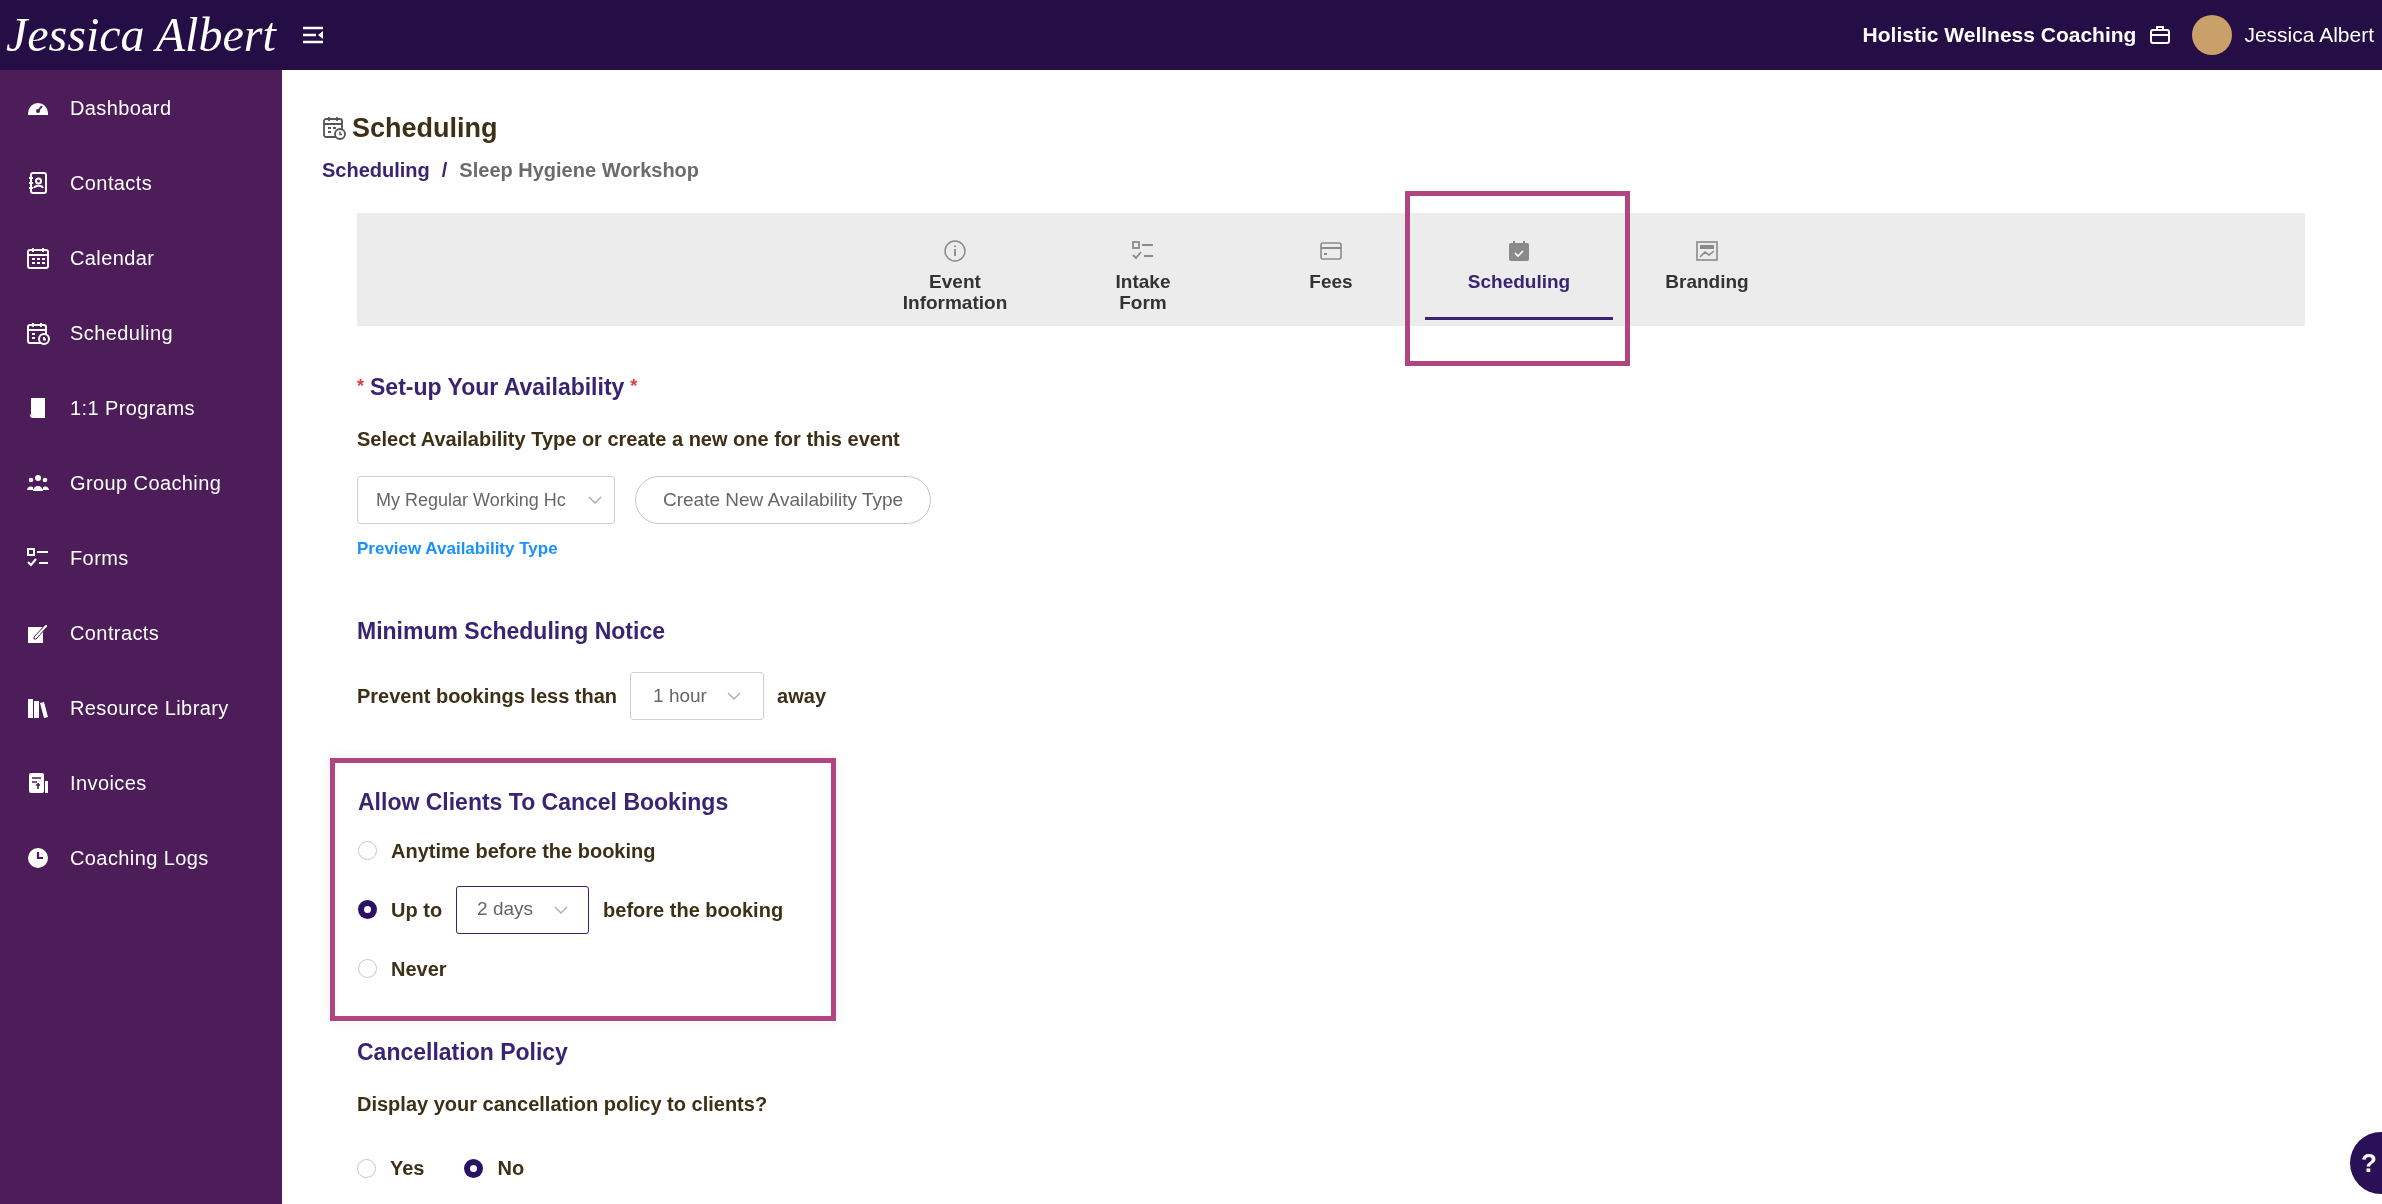  What do you see at coordinates (2309, 35) in the screenshot?
I see `user-name: Jessica Albert` at bounding box center [2309, 35].